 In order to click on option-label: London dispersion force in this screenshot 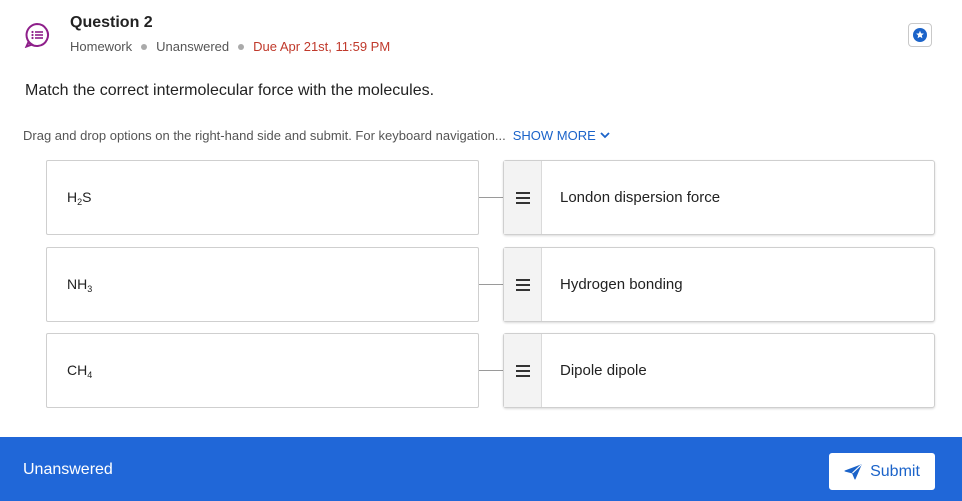, I will do `click(640, 197)`.